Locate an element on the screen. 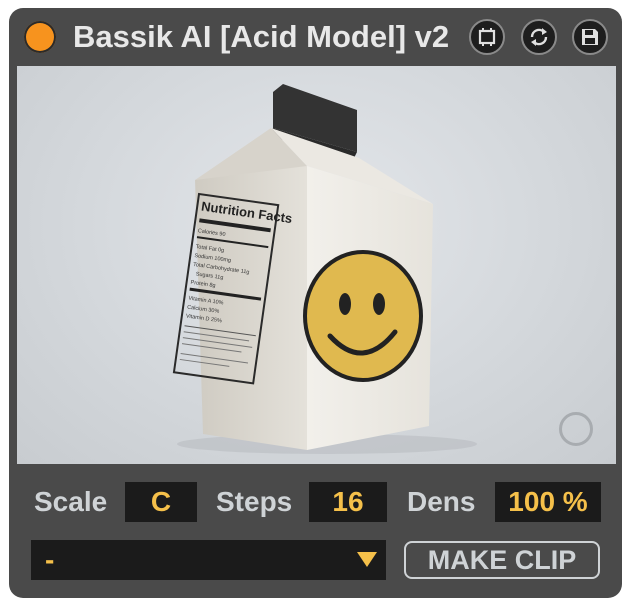 The image size is (631, 607). scale-label: Scale is located at coordinates (71, 501).